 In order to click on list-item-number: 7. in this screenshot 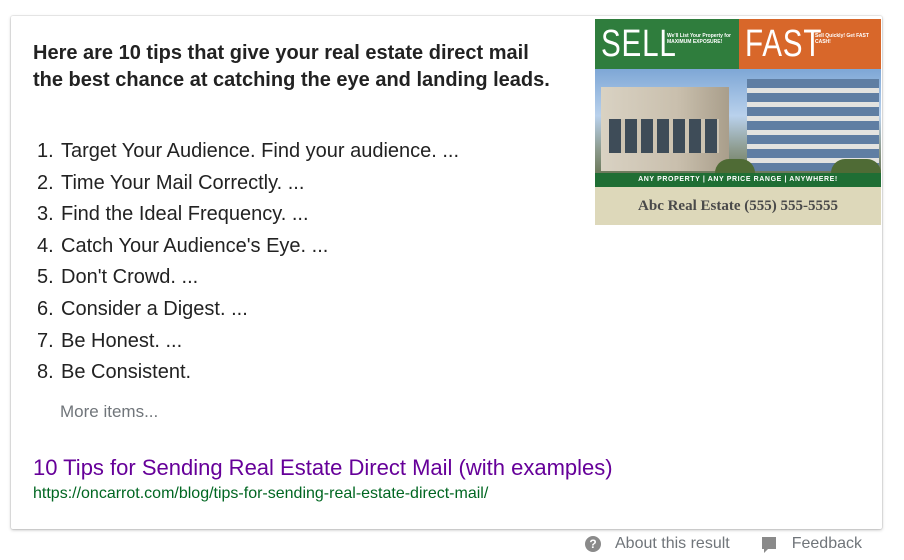, I will do `click(45, 340)`.